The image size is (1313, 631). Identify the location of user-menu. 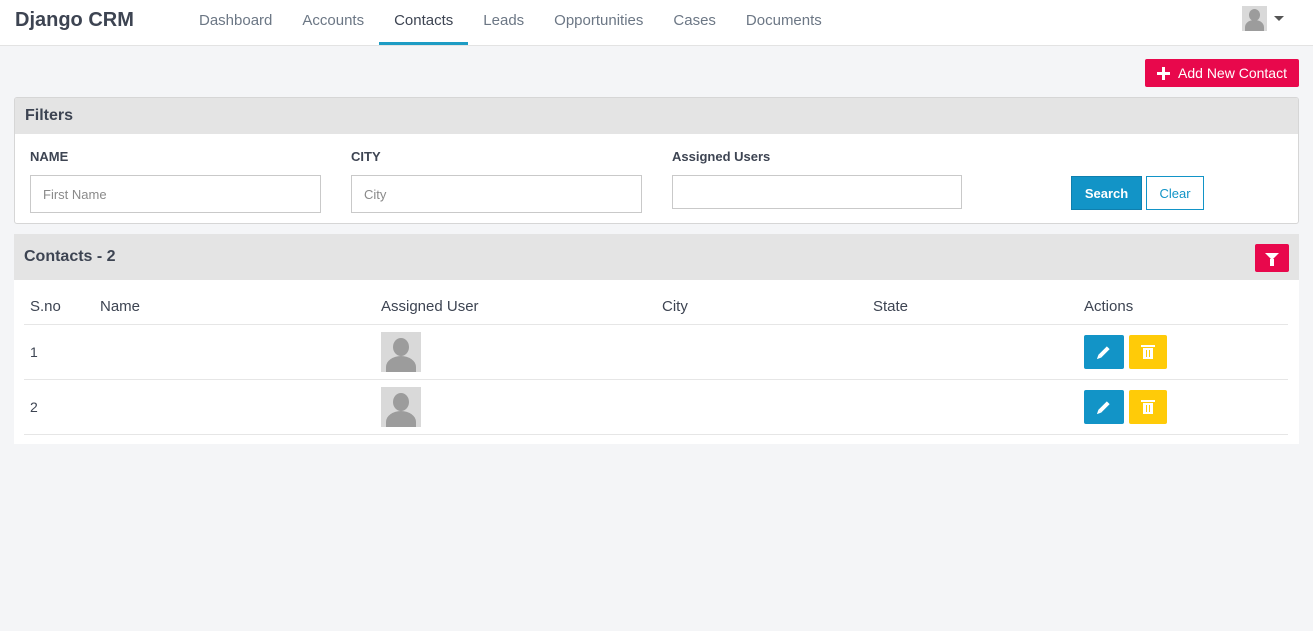
(1263, 18).